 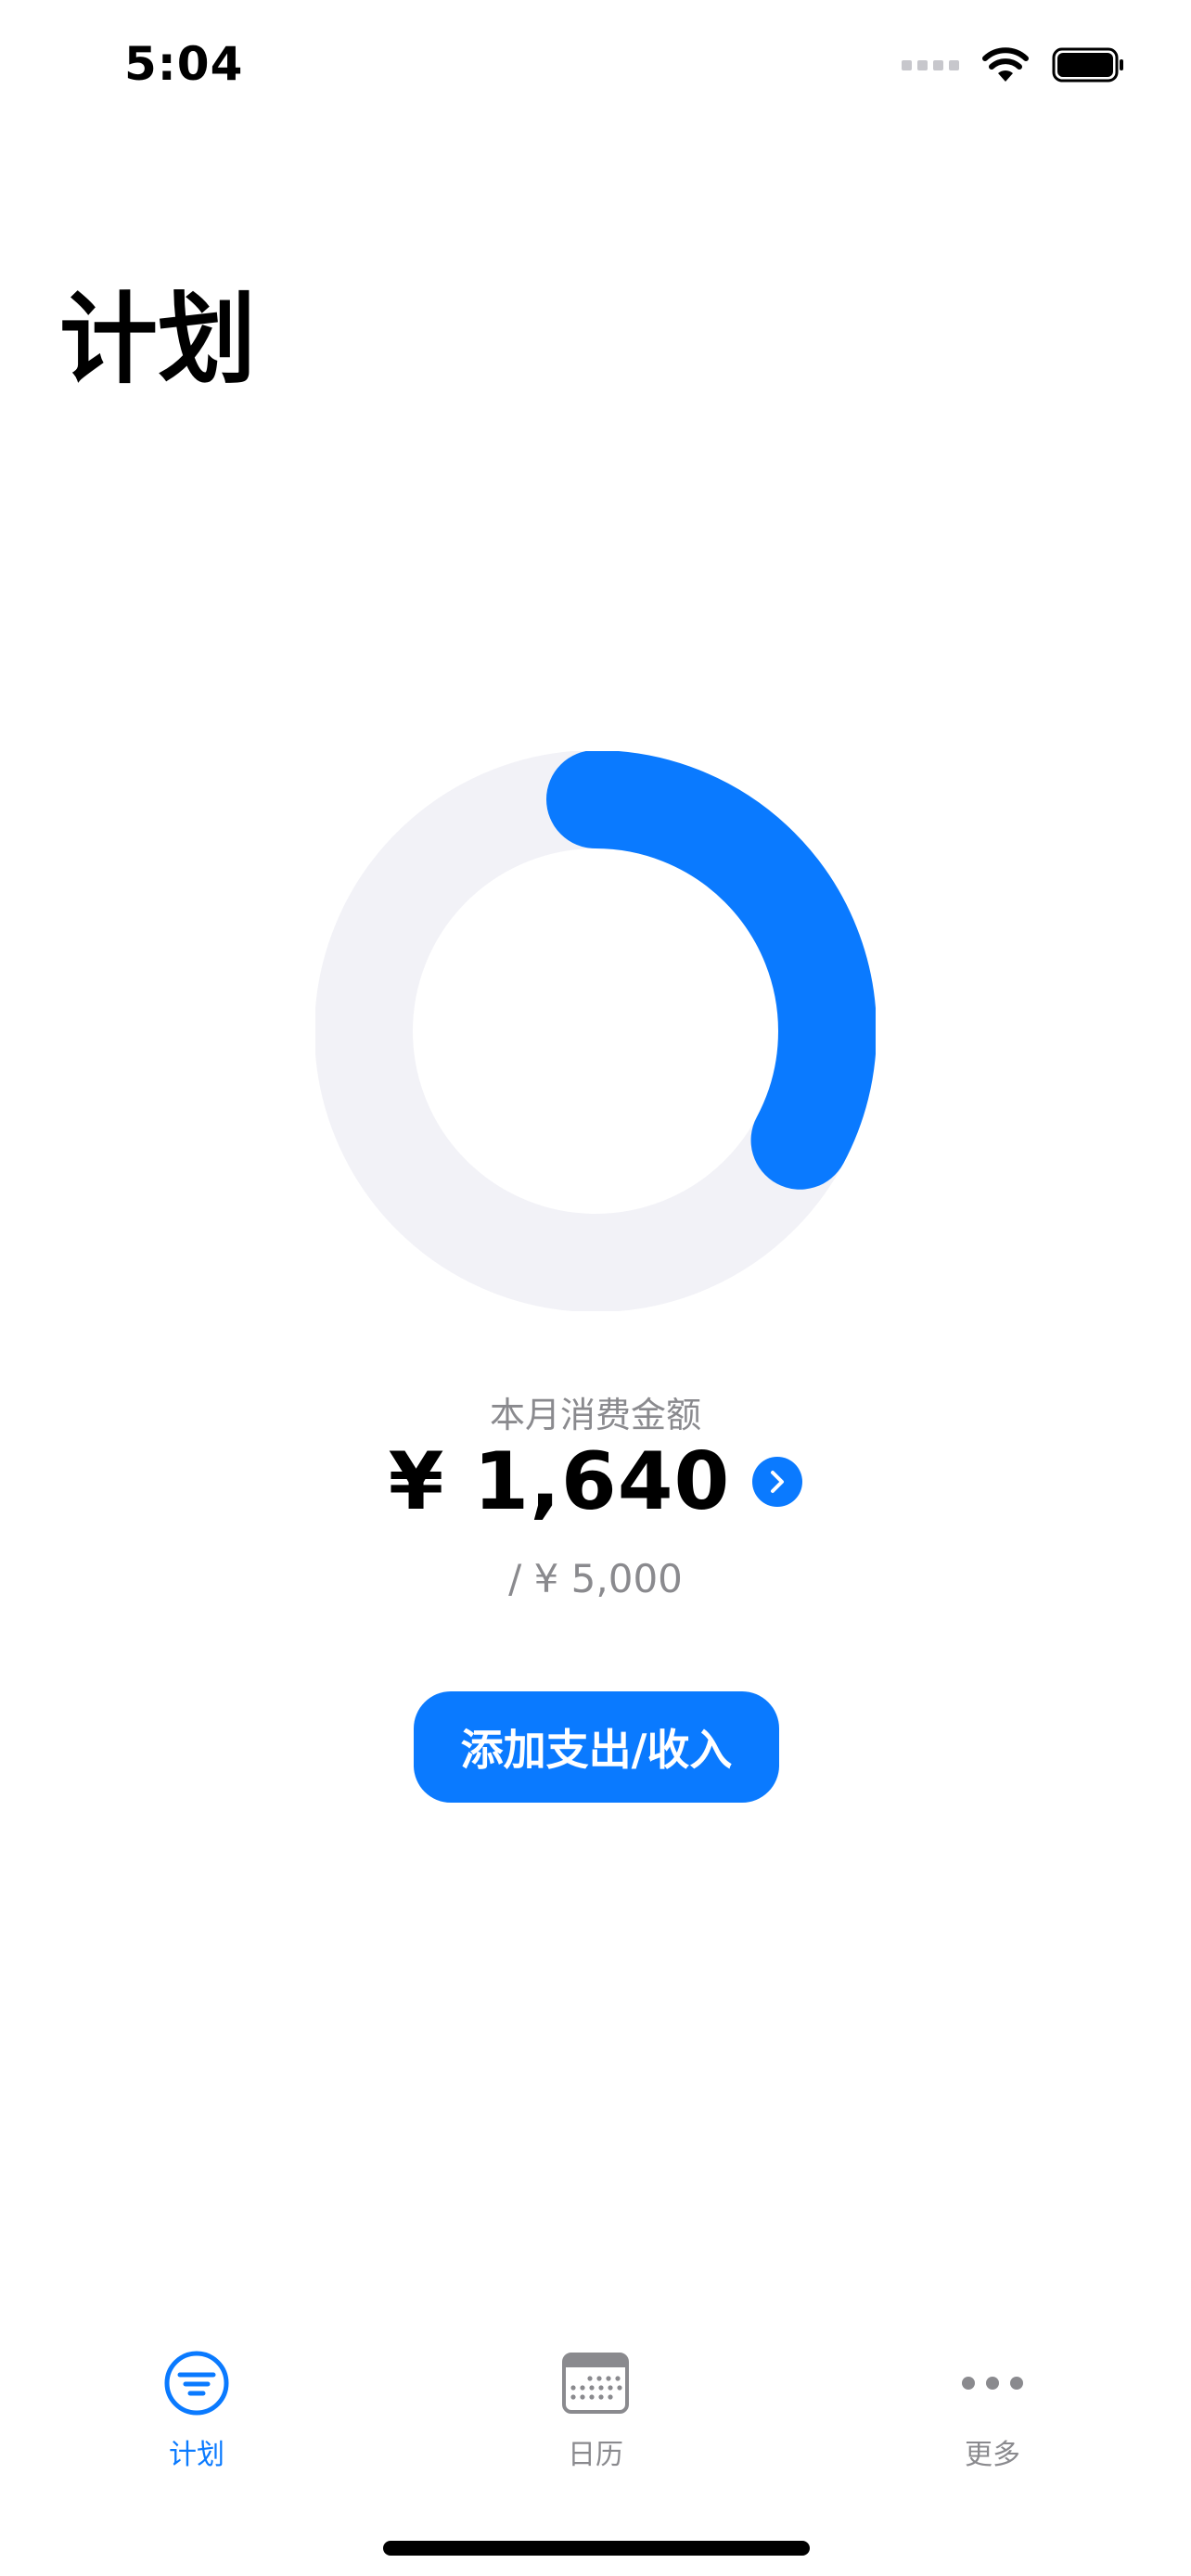 What do you see at coordinates (559, 1481) in the screenshot?
I see `monthly-spend-amount: ¥ 1,640` at bounding box center [559, 1481].